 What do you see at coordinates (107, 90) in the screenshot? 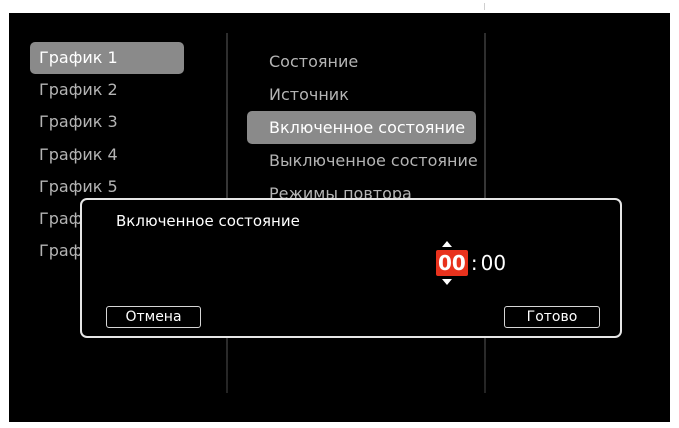
I see `schedule-item-2: График 2` at bounding box center [107, 90].